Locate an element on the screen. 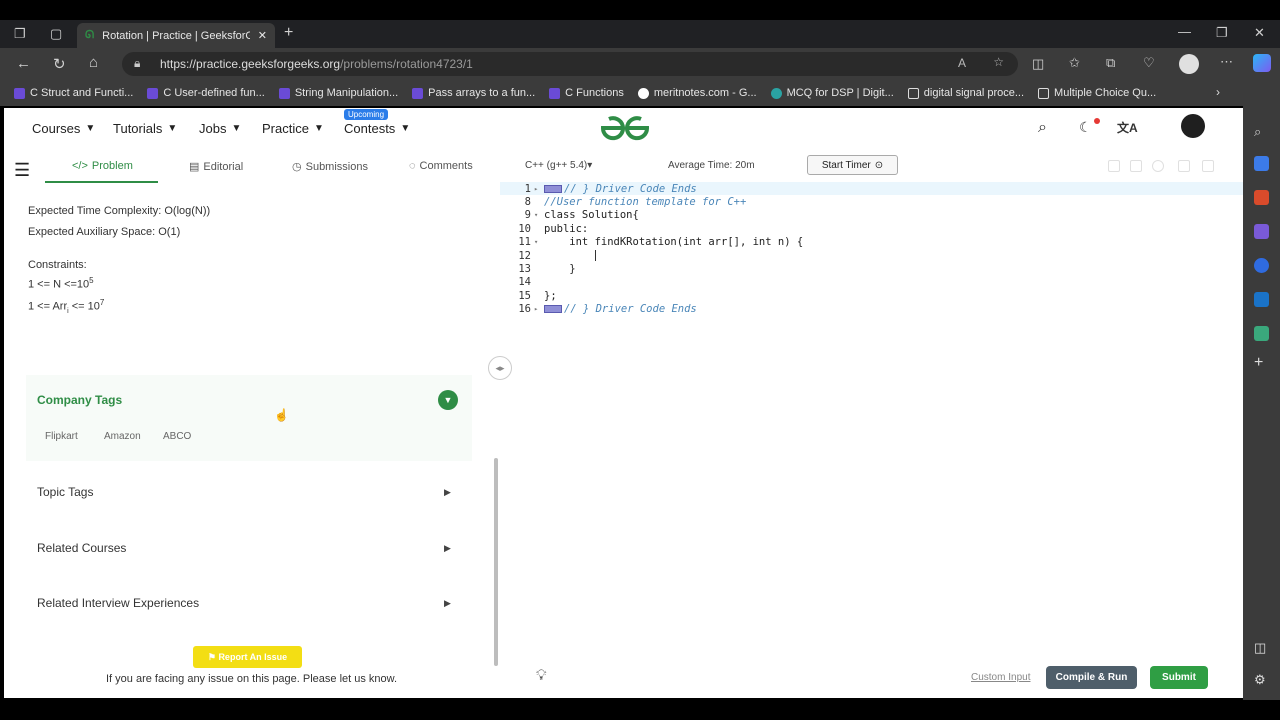  sidebar-settings-gear-icon: ⚙ is located at coordinates (1260, 680).